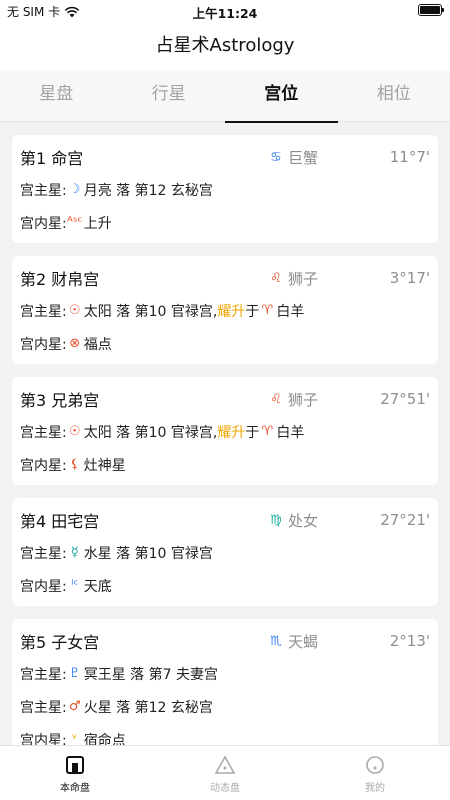 This screenshot has height=800, width=450. What do you see at coordinates (225, 464) in the screenshot?
I see `inner-row: 宫内星: ⚸ 灶神星` at bounding box center [225, 464].